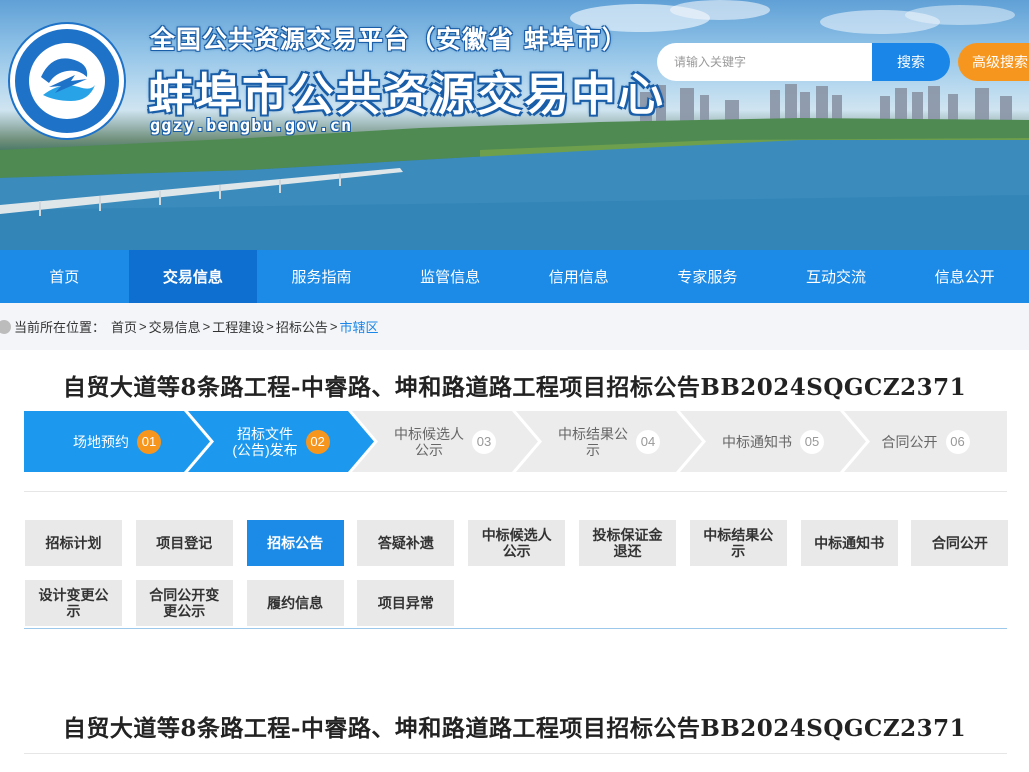  I want to click on step-label: 中标通知书, so click(757, 441).